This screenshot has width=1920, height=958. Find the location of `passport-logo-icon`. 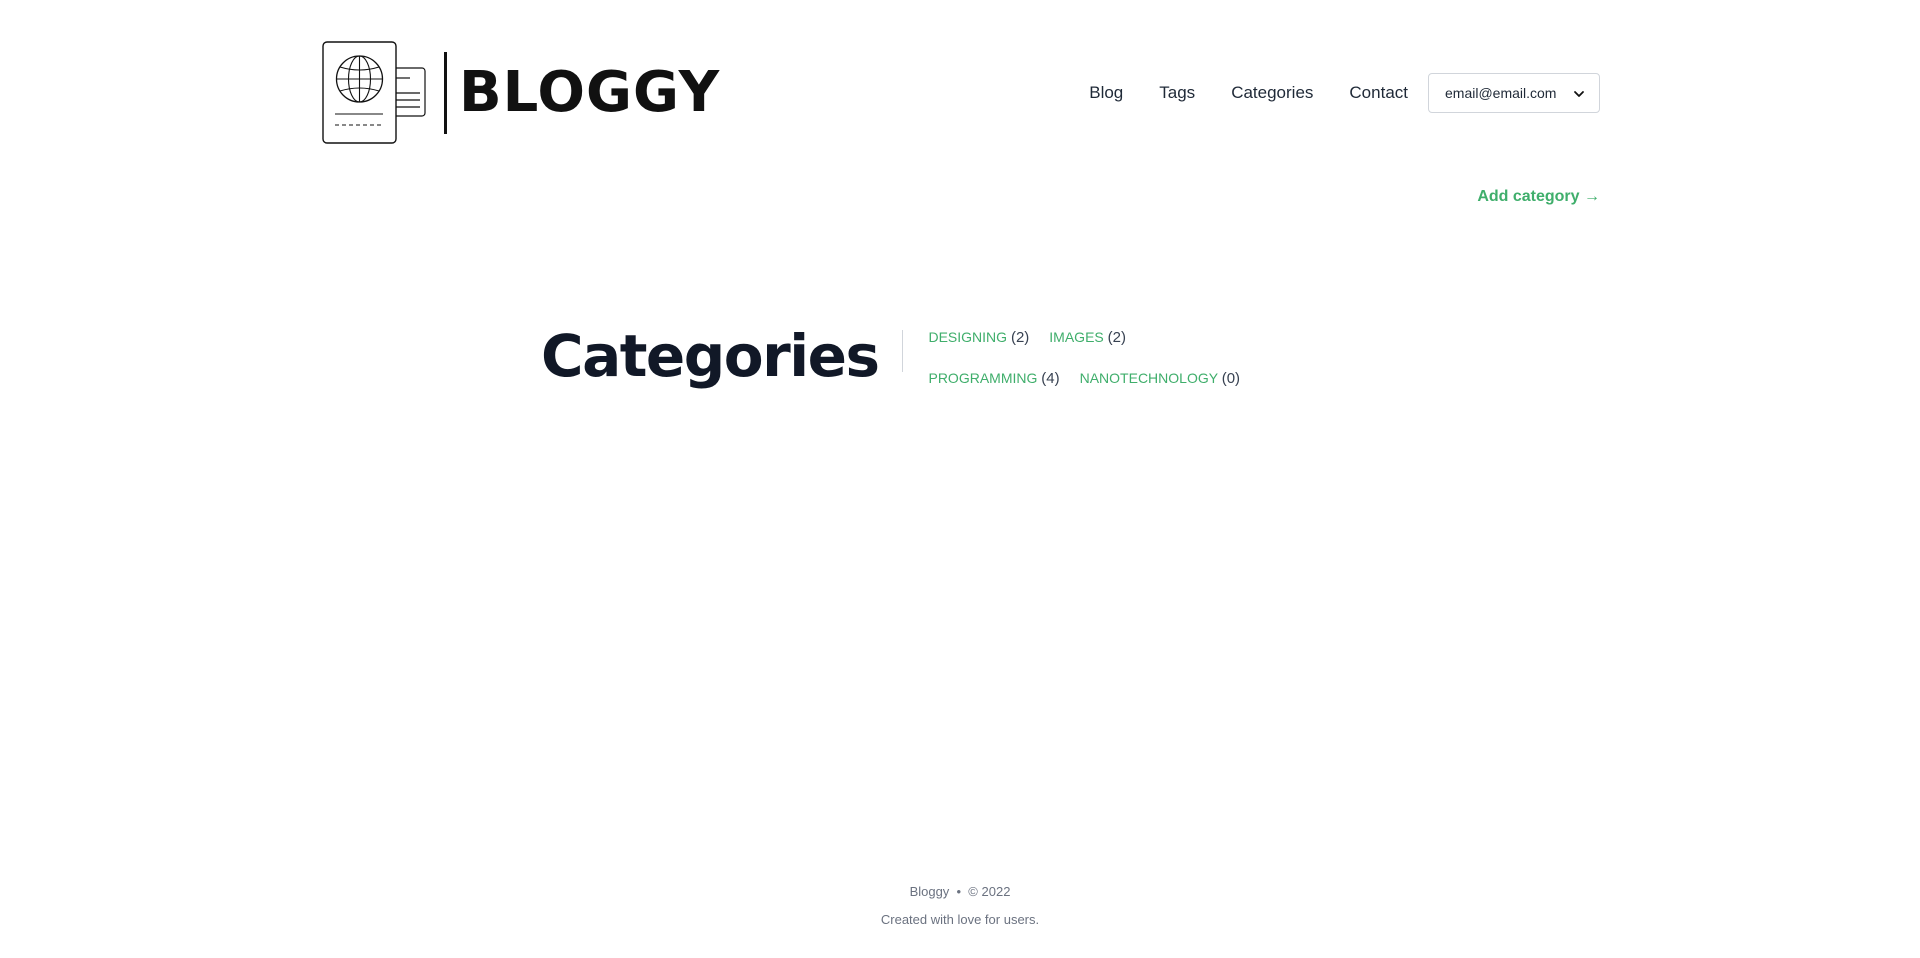

passport-logo-icon is located at coordinates (374, 93).